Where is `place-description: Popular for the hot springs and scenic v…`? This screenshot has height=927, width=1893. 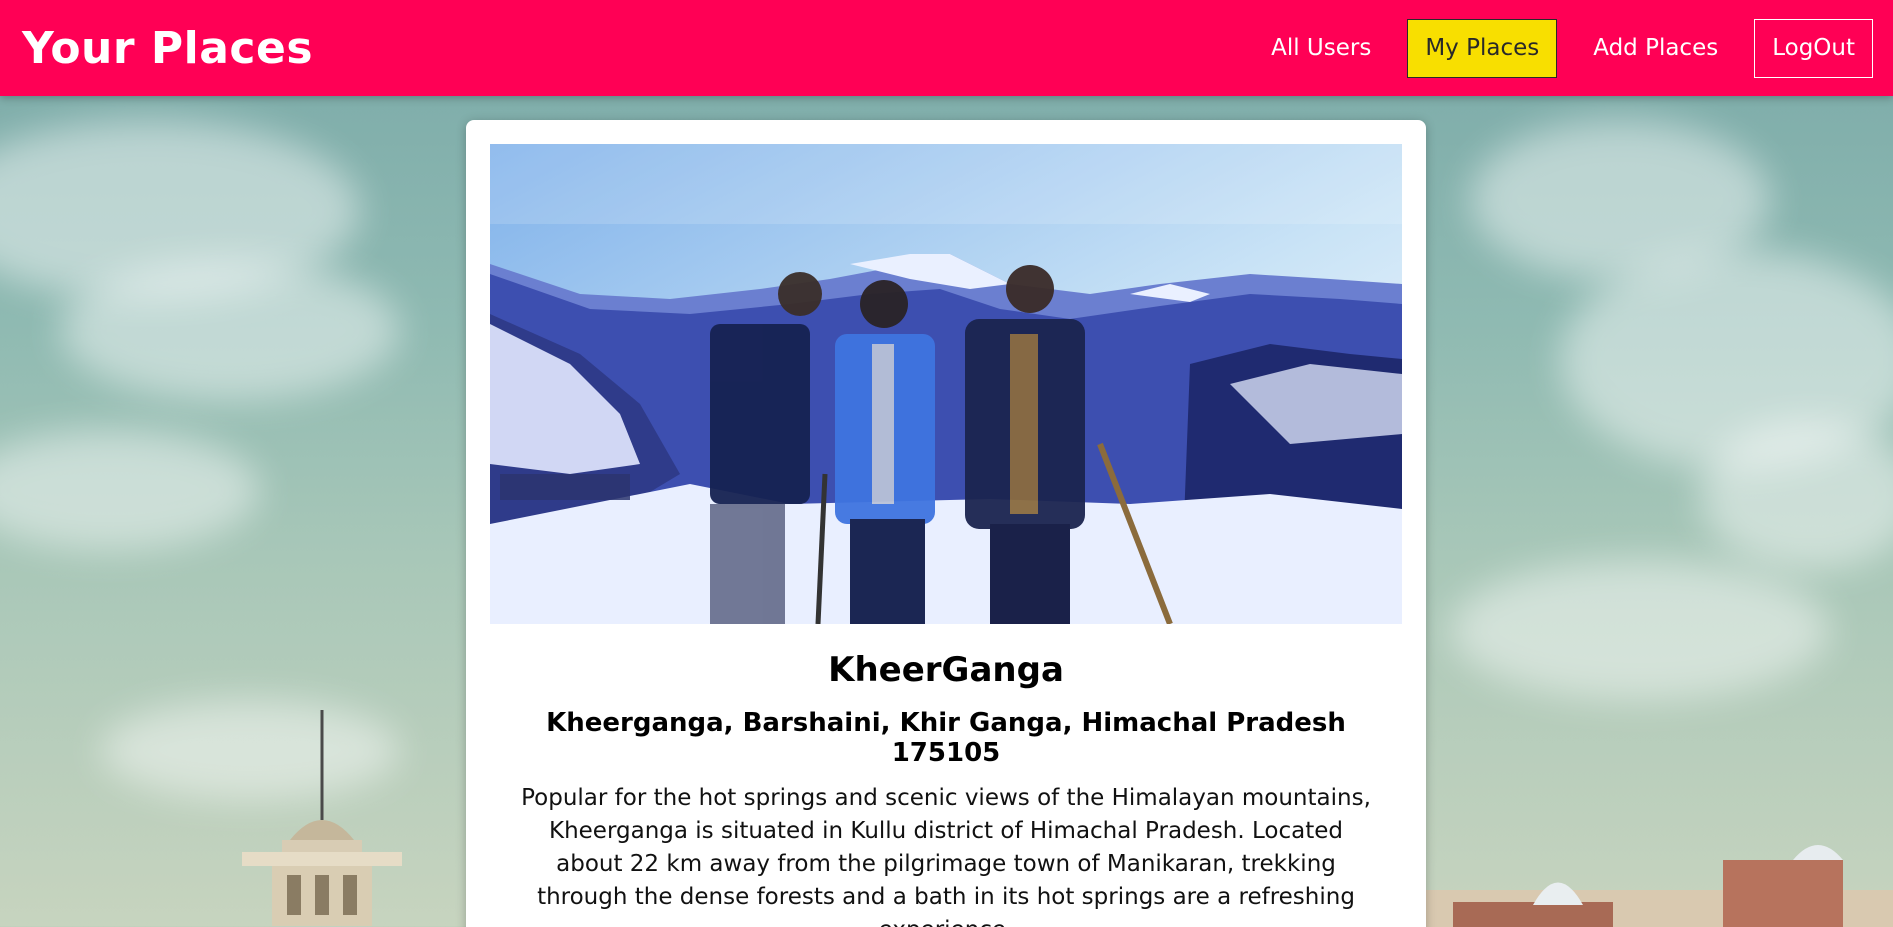
place-description: Popular for the hot springs and scenic v… is located at coordinates (946, 856).